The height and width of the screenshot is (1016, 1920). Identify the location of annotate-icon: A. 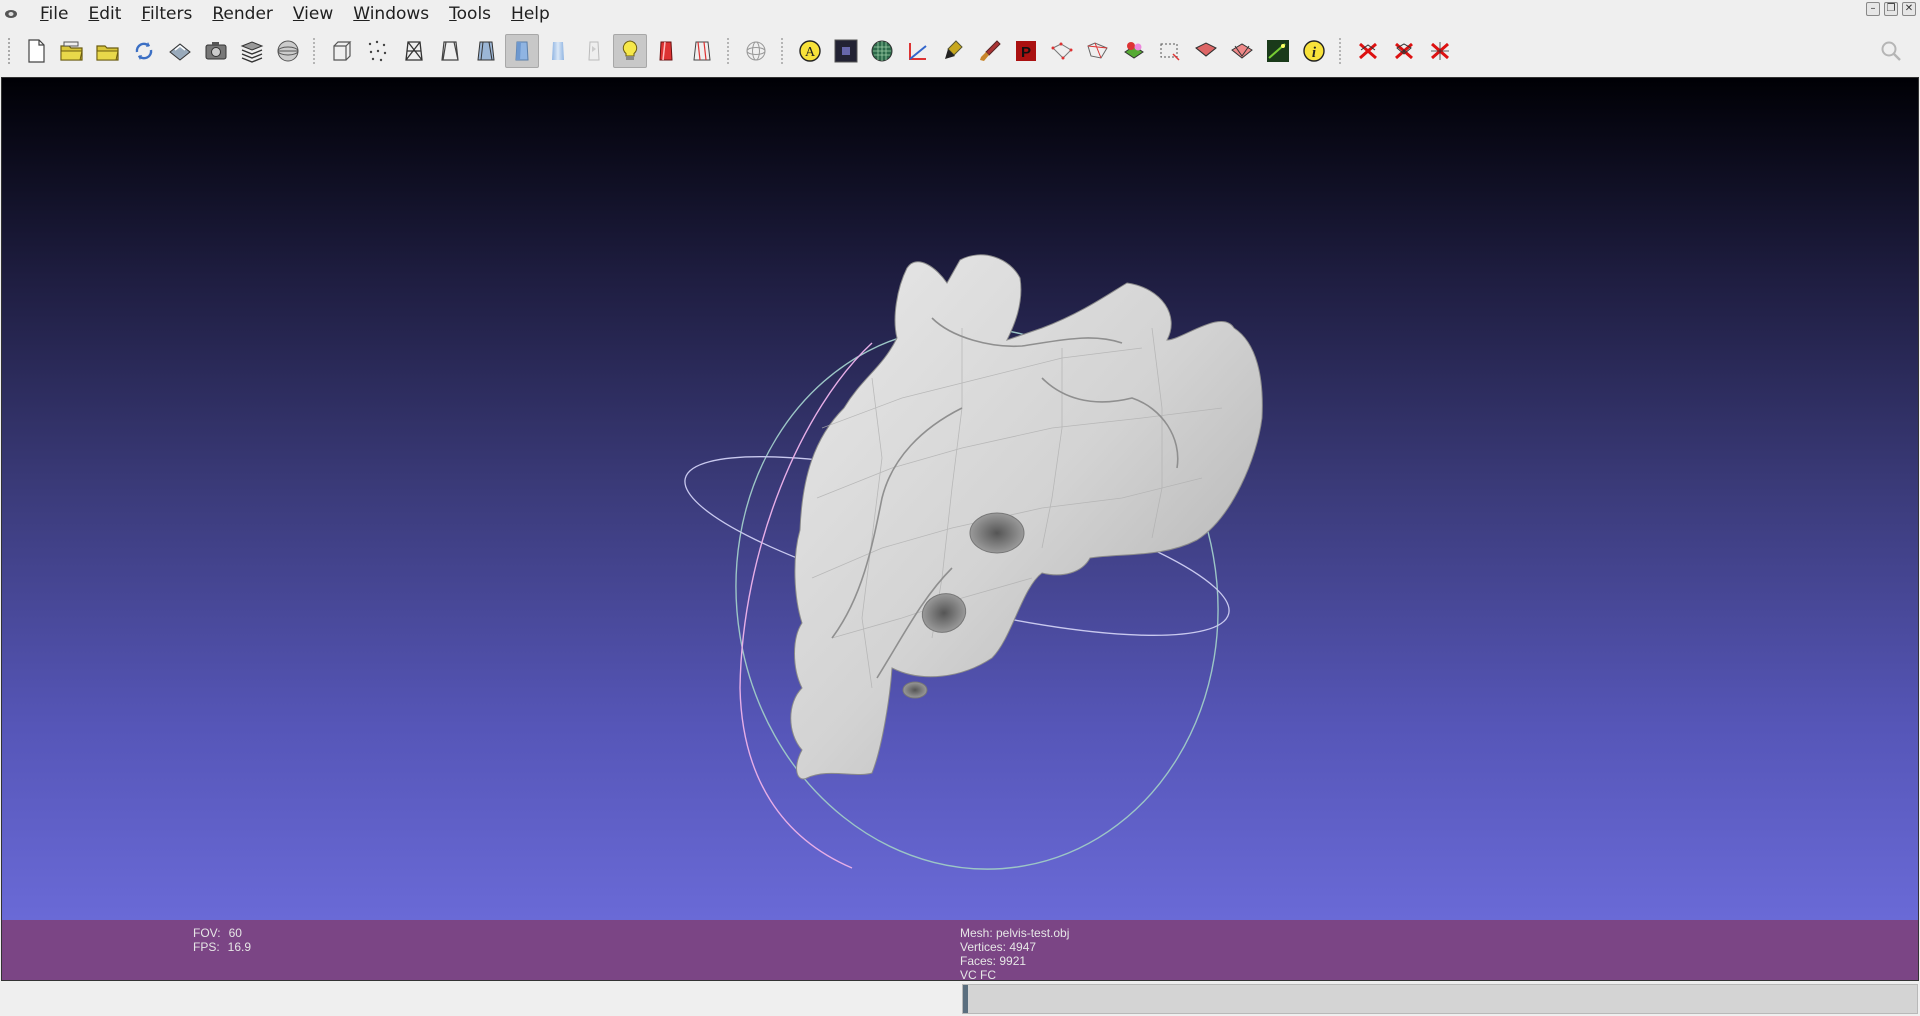
(810, 51).